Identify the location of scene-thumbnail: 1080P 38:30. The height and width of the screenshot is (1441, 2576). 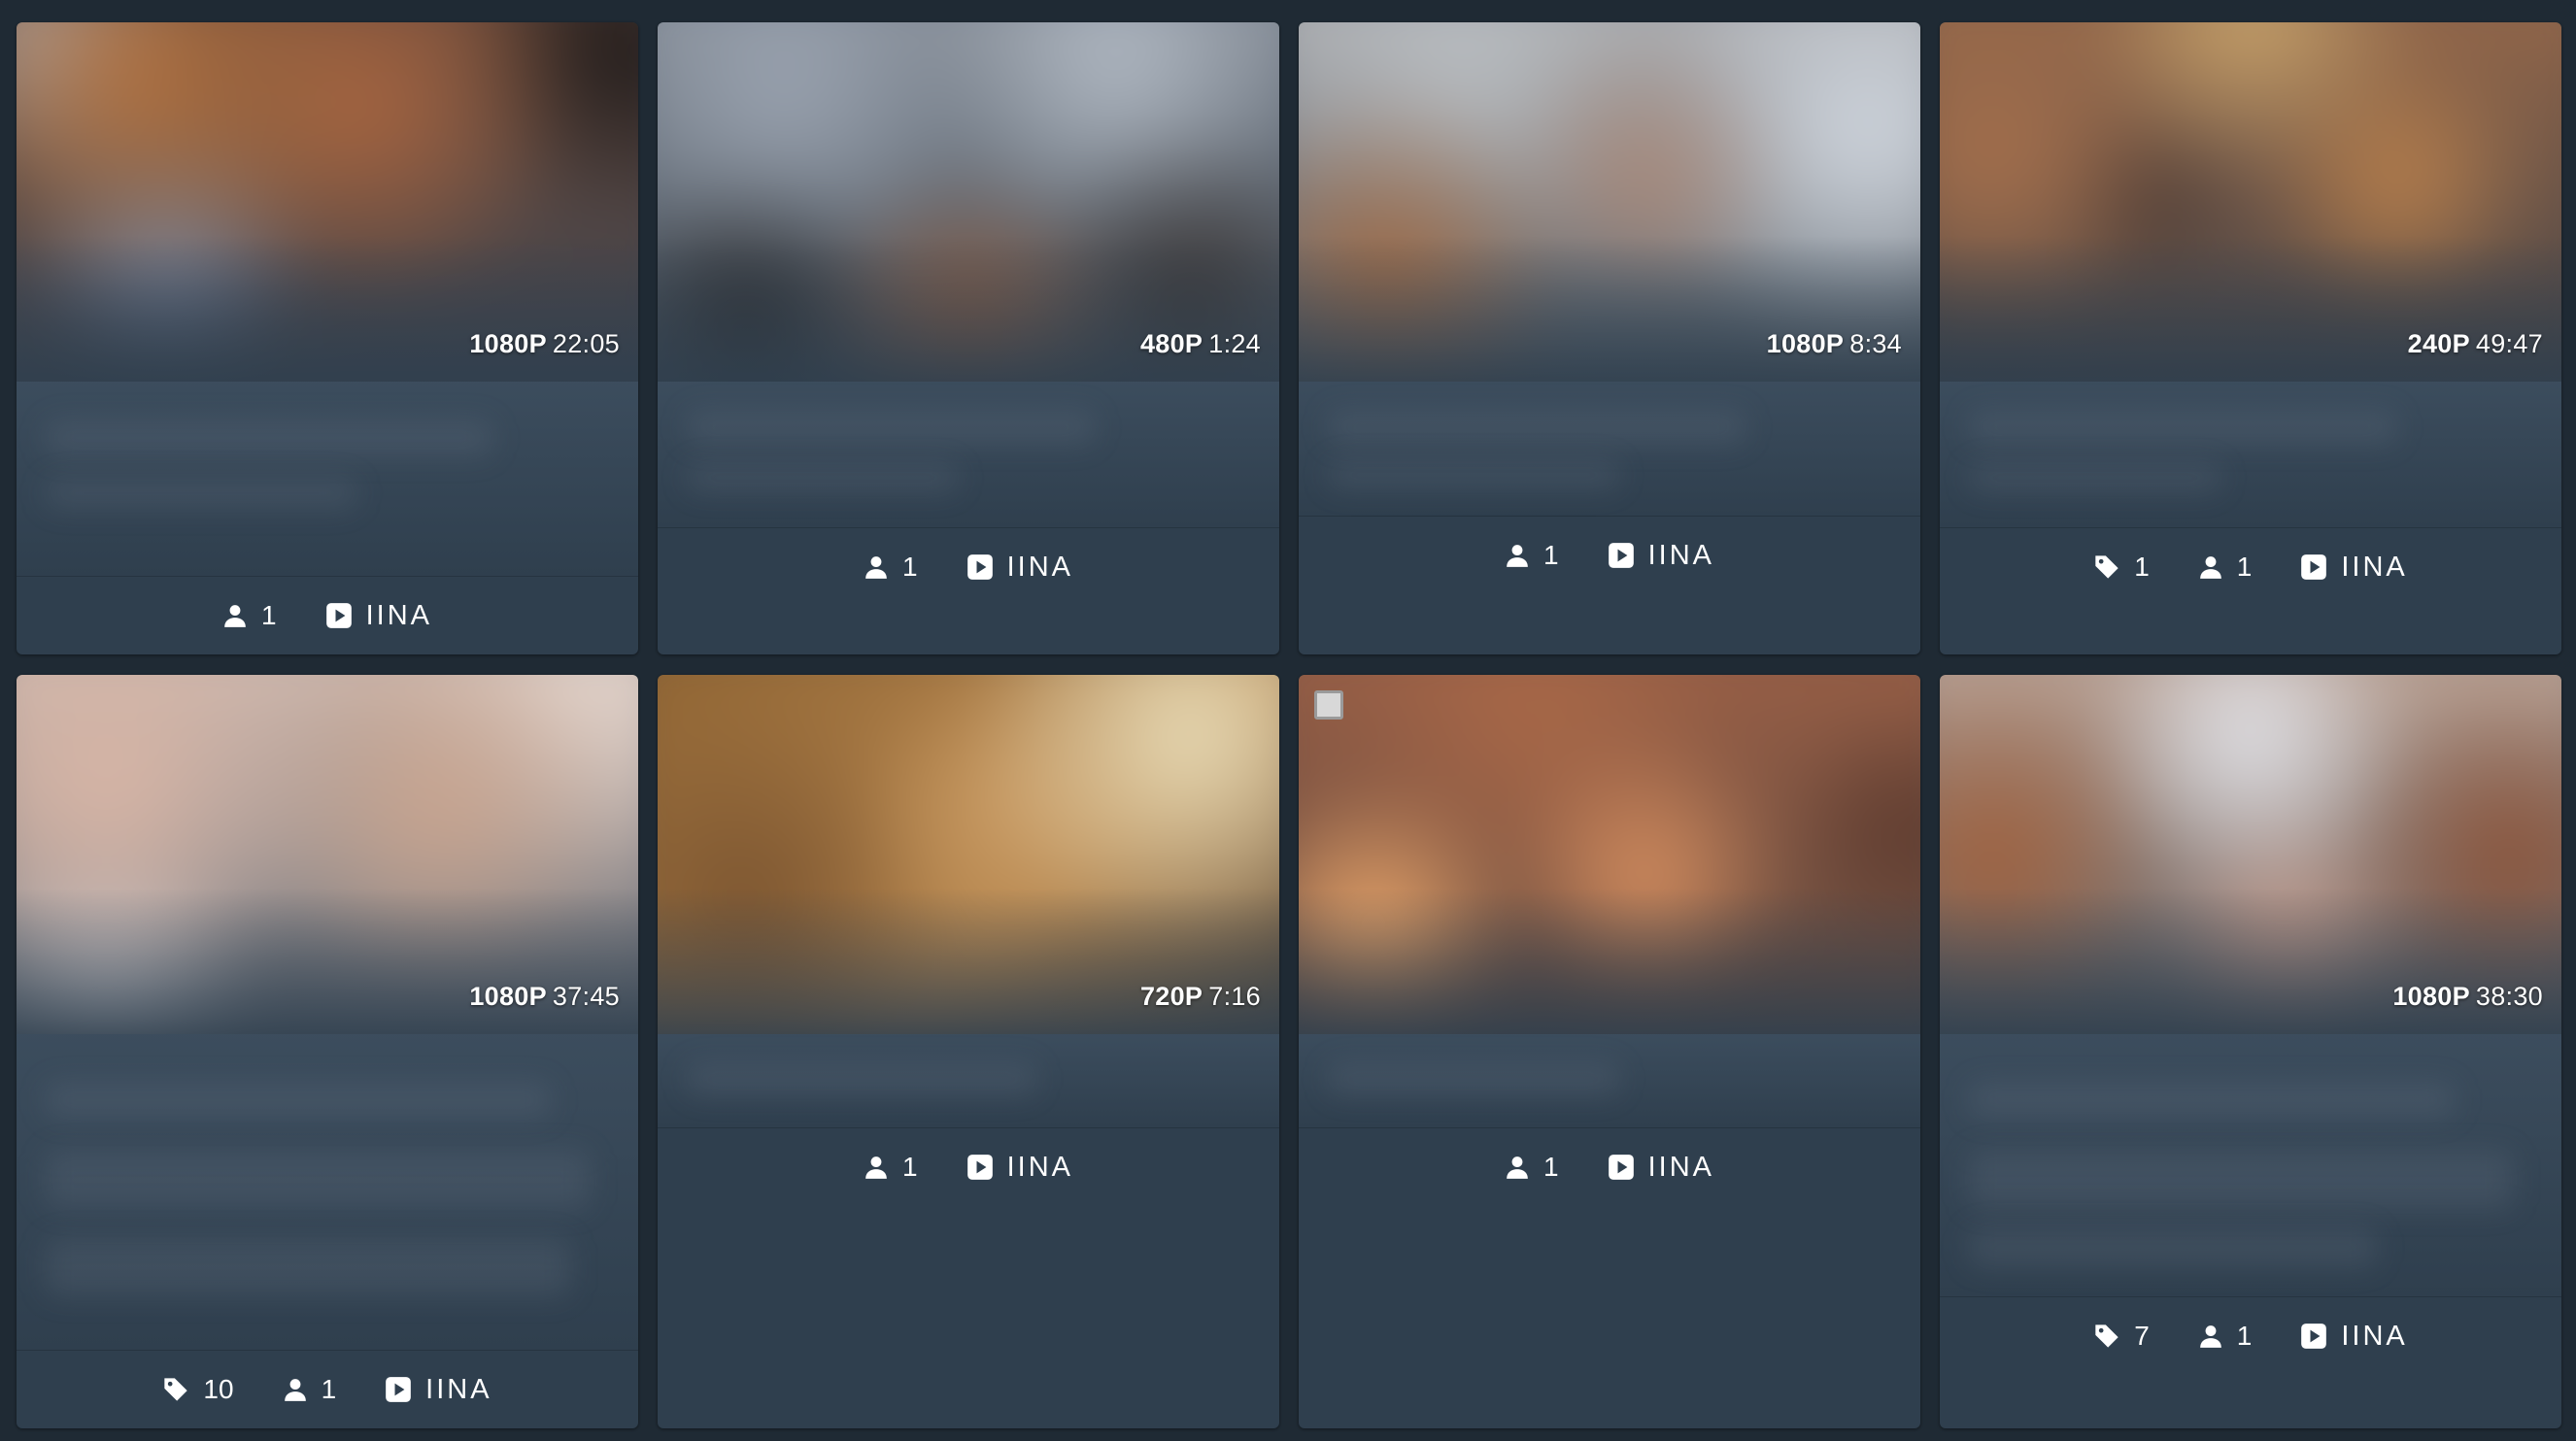
(2250, 854).